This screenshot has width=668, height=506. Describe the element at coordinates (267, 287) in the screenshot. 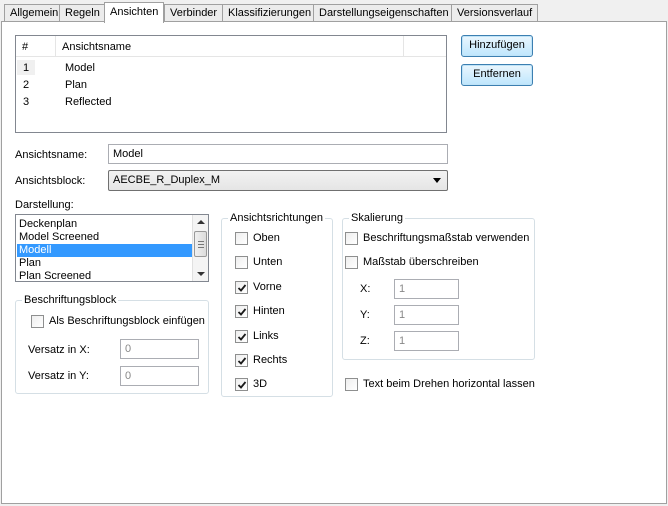

I see `checkbox-label: Vorne` at that location.